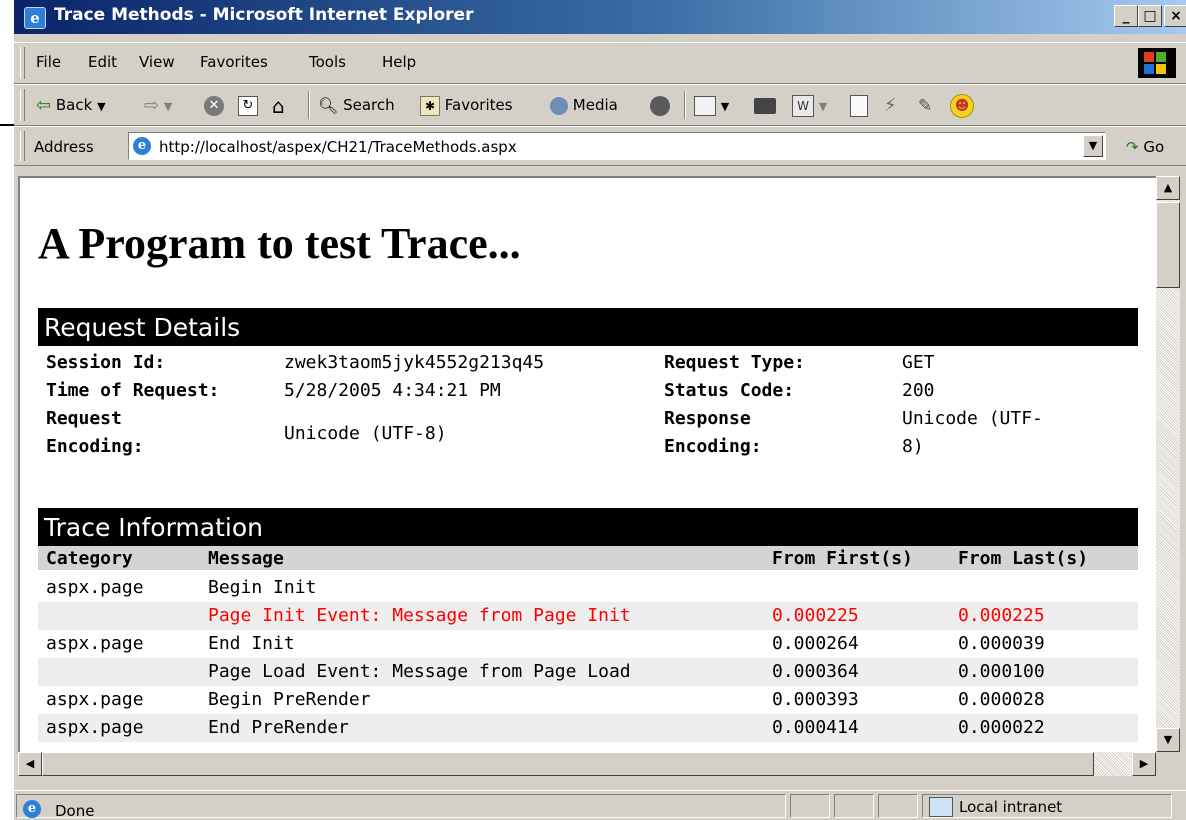 The width and height of the screenshot is (1186, 820). What do you see at coordinates (1168, 464) in the screenshot?
I see `vertical-scrollbar: ▲ ▼` at bounding box center [1168, 464].